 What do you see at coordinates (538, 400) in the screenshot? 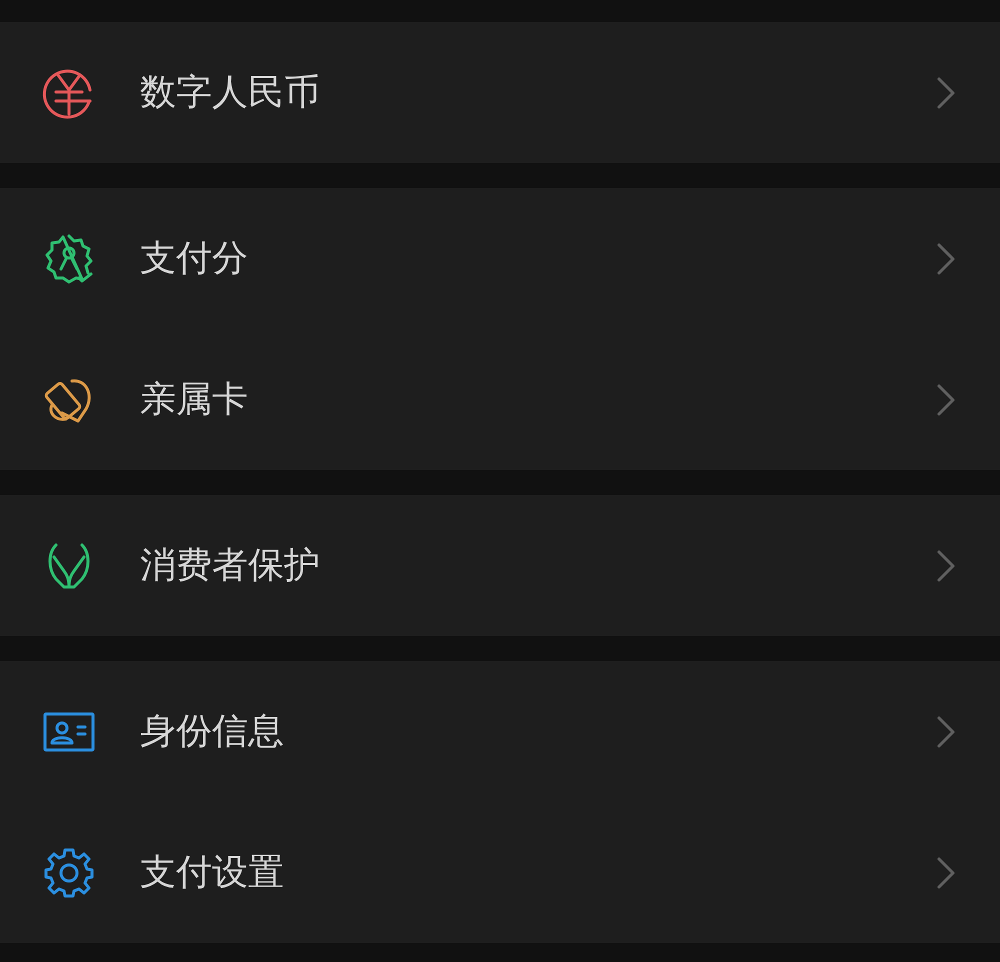
I see `menu-item-label: 亲属卡` at bounding box center [538, 400].